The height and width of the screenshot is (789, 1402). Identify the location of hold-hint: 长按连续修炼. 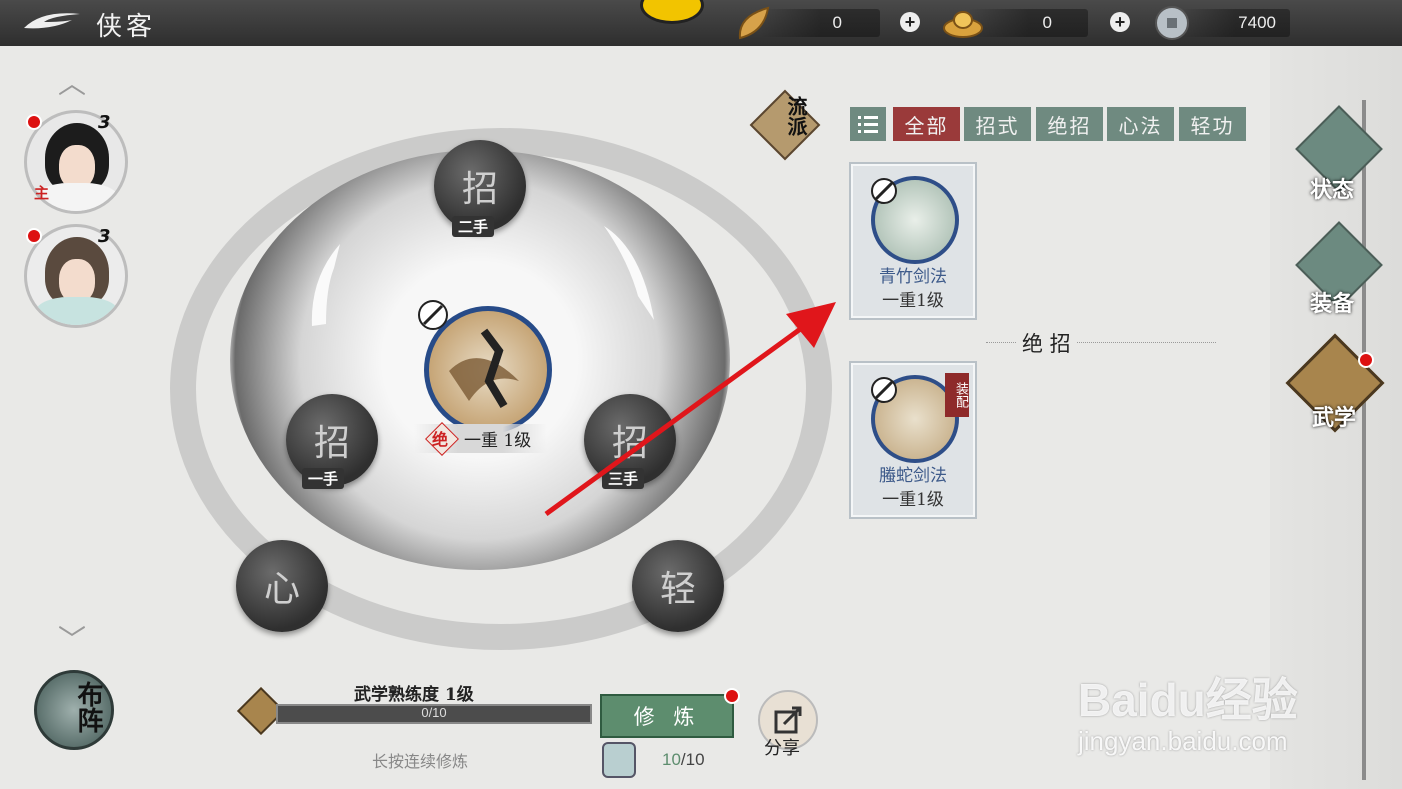
(420, 761).